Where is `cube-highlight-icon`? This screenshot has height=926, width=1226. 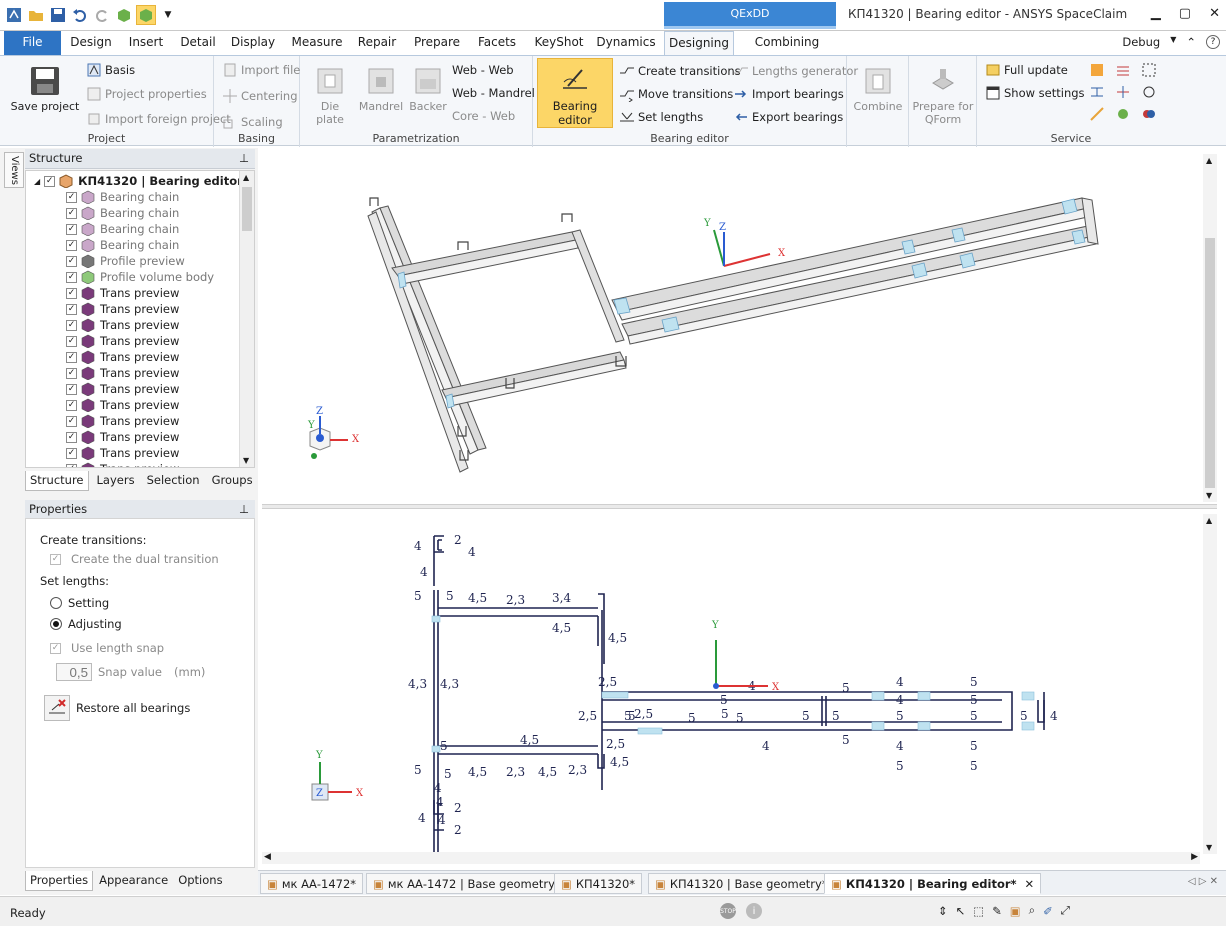
cube-highlight-icon is located at coordinates (146, 15).